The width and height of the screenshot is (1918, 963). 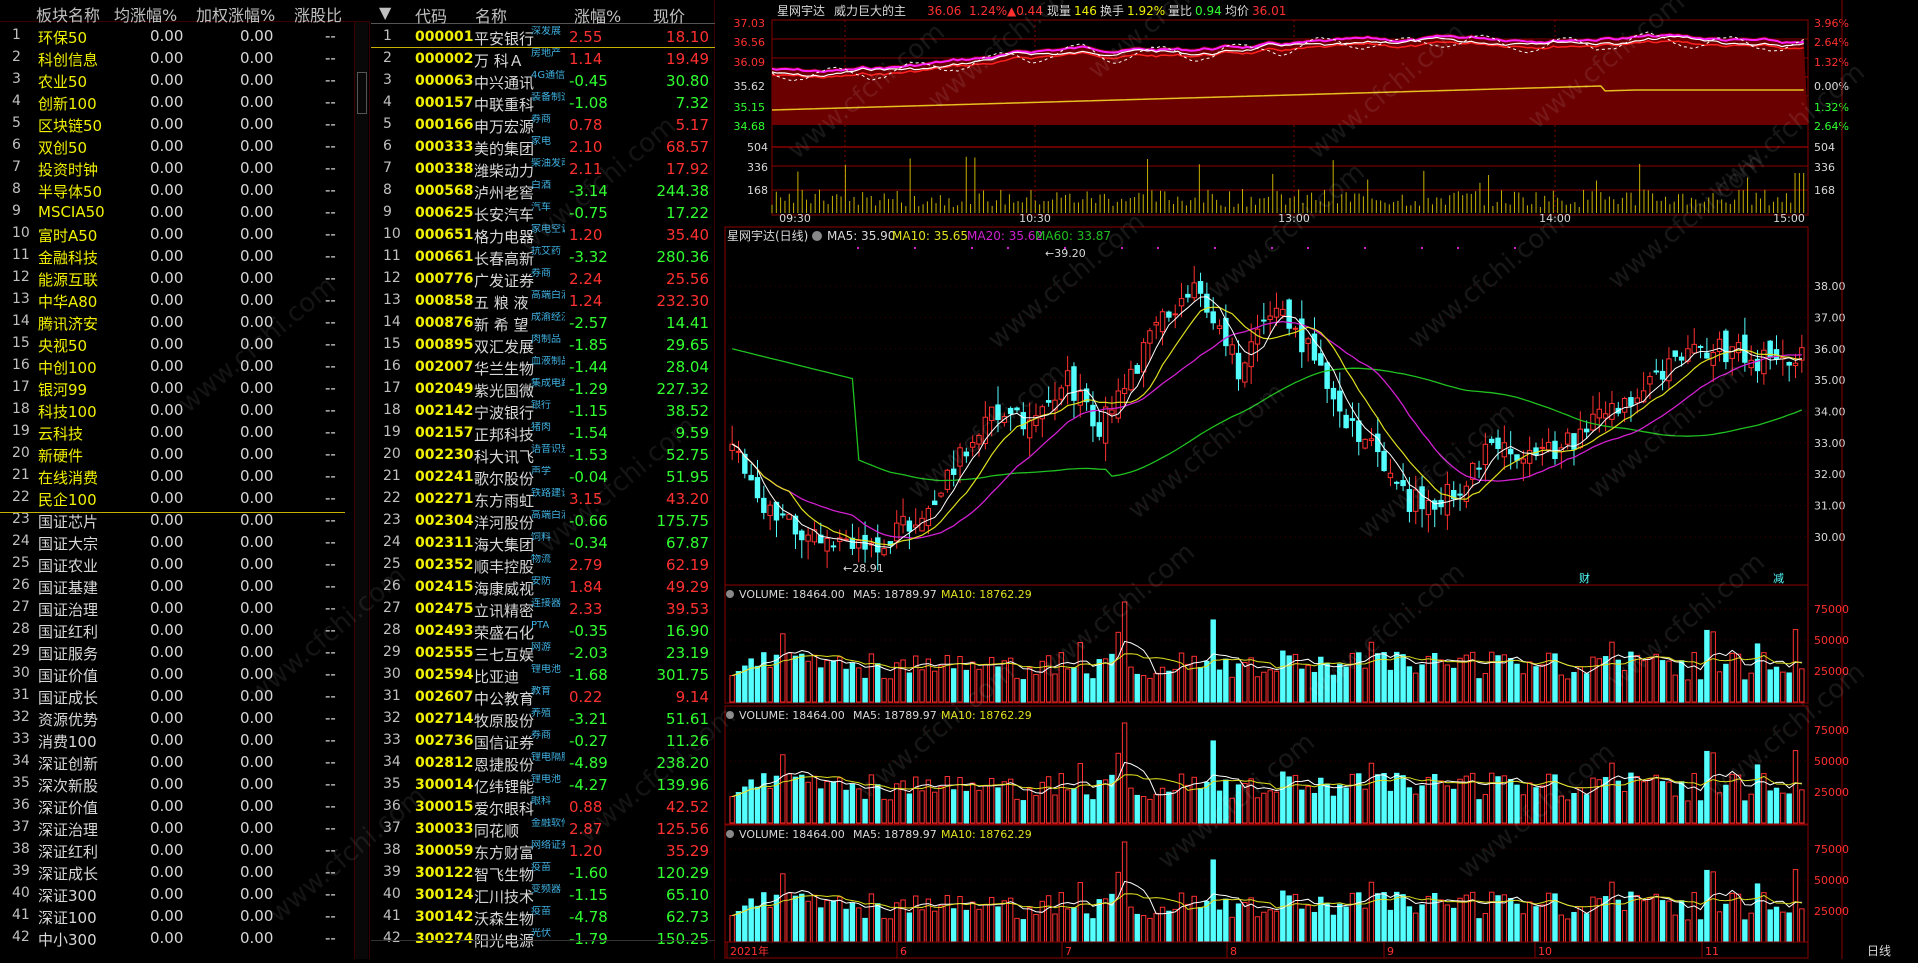 I want to click on stock-row: 14 000876新 希 望成渝经济 -2.57 14.41, so click(x=543, y=323).